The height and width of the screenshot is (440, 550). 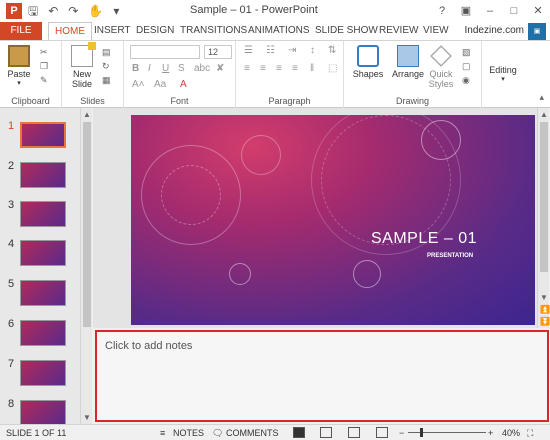 What do you see at coordinates (40, 374) in the screenshot?
I see `thumbnail-item: 7` at bounding box center [40, 374].